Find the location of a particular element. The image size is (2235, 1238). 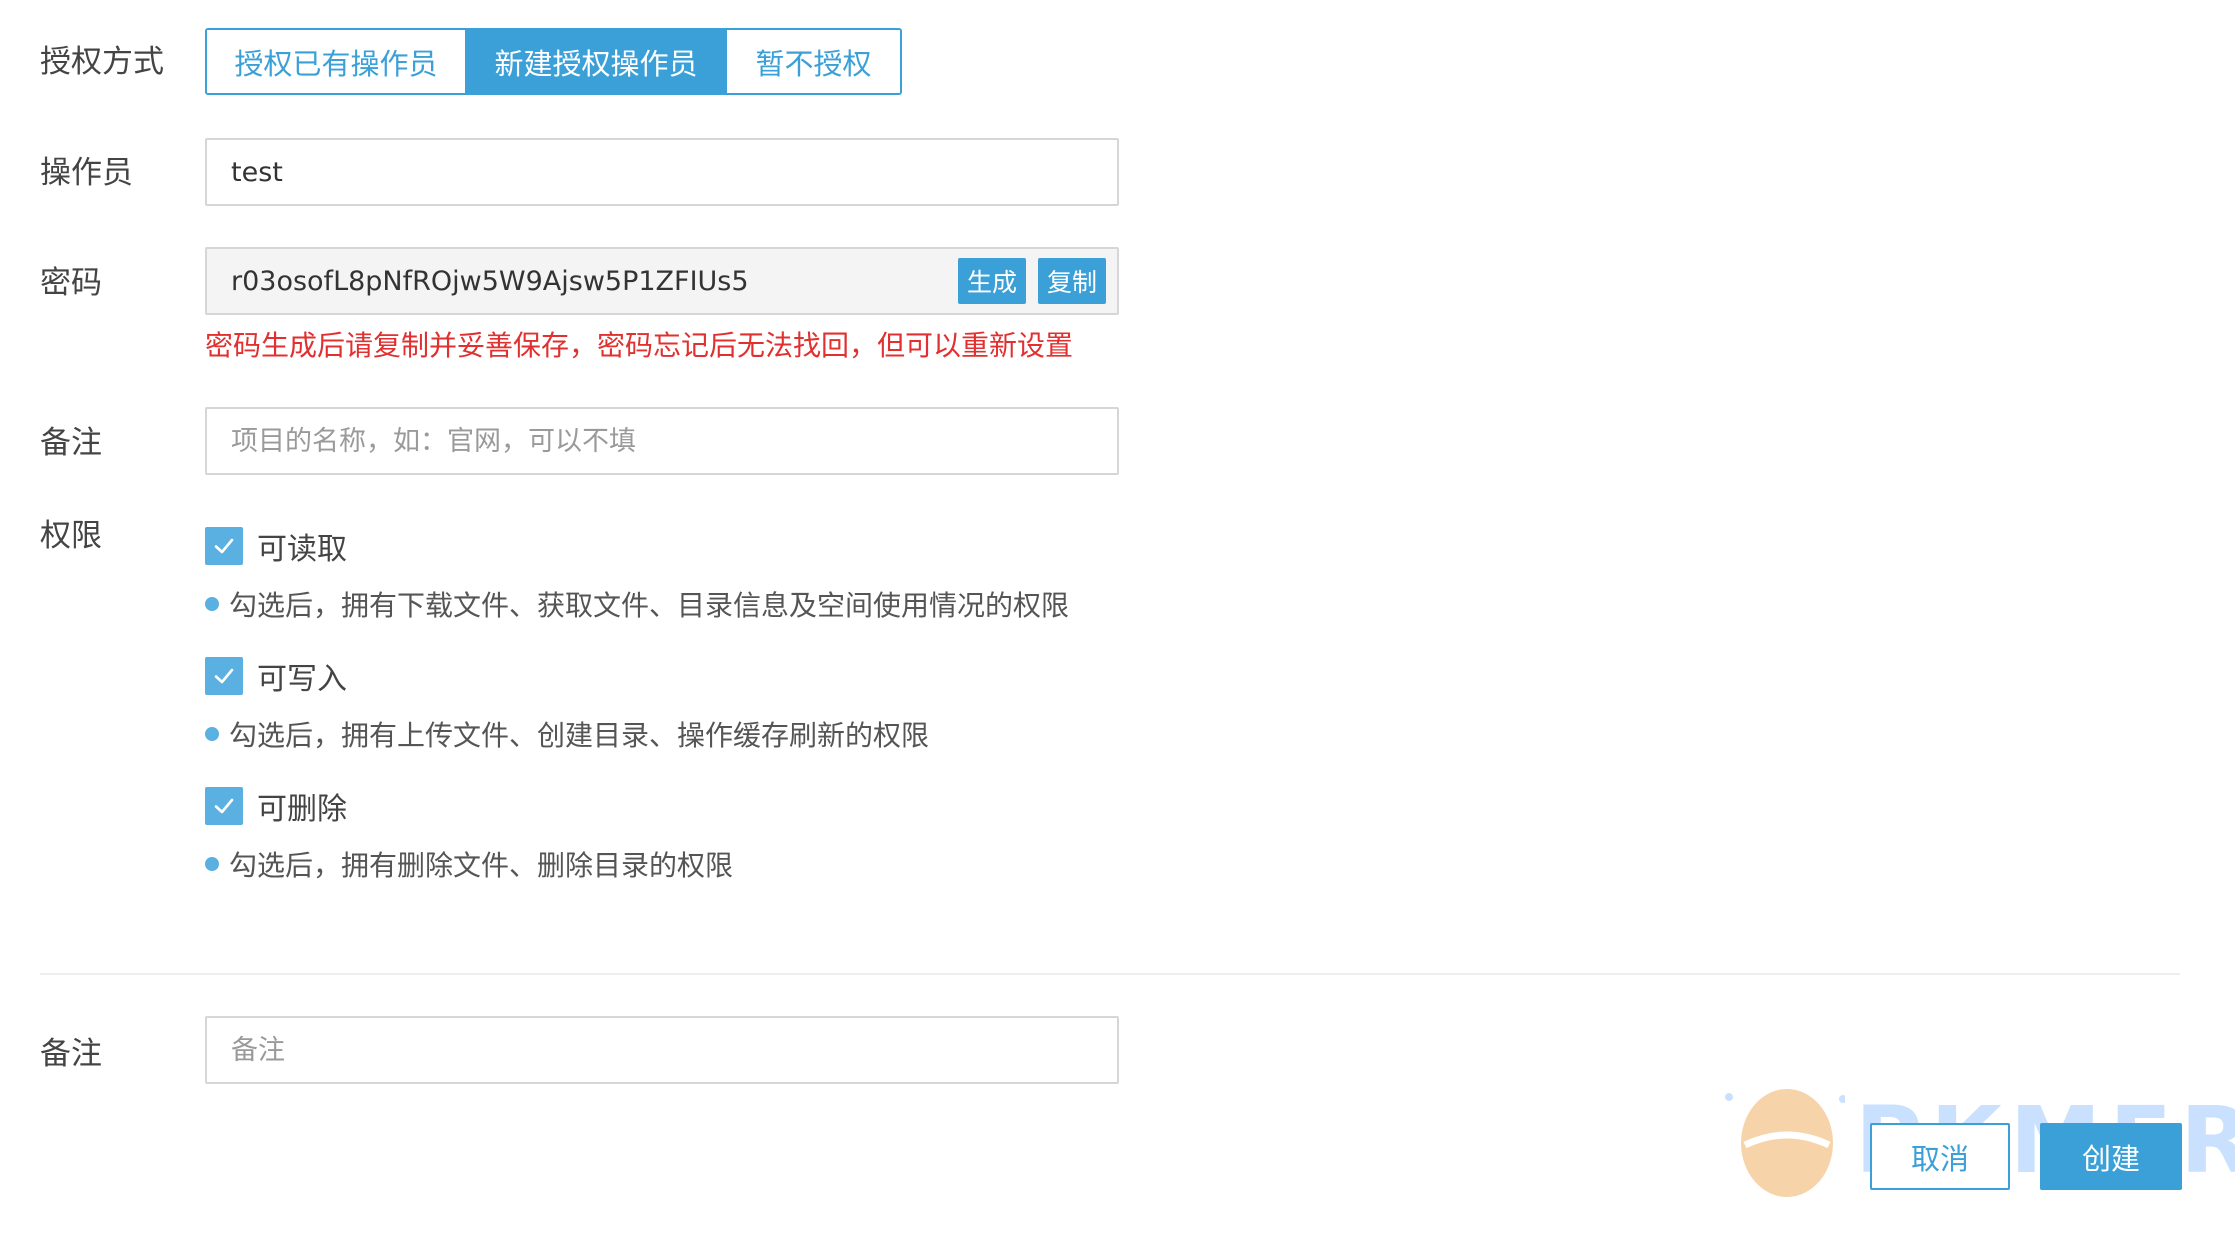

read-checkbox is located at coordinates (224, 546).